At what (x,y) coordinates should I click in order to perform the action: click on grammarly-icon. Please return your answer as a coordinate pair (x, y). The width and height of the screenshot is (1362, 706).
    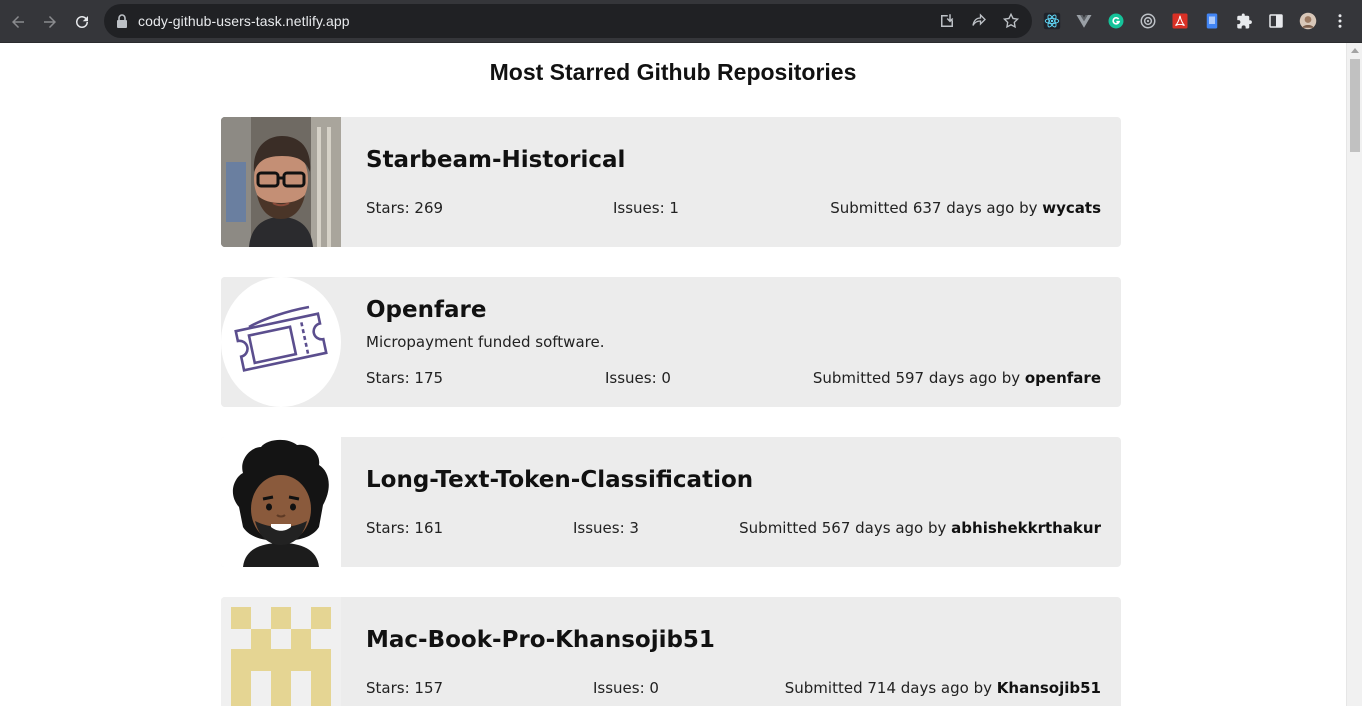
    Looking at the image, I should click on (1116, 21).